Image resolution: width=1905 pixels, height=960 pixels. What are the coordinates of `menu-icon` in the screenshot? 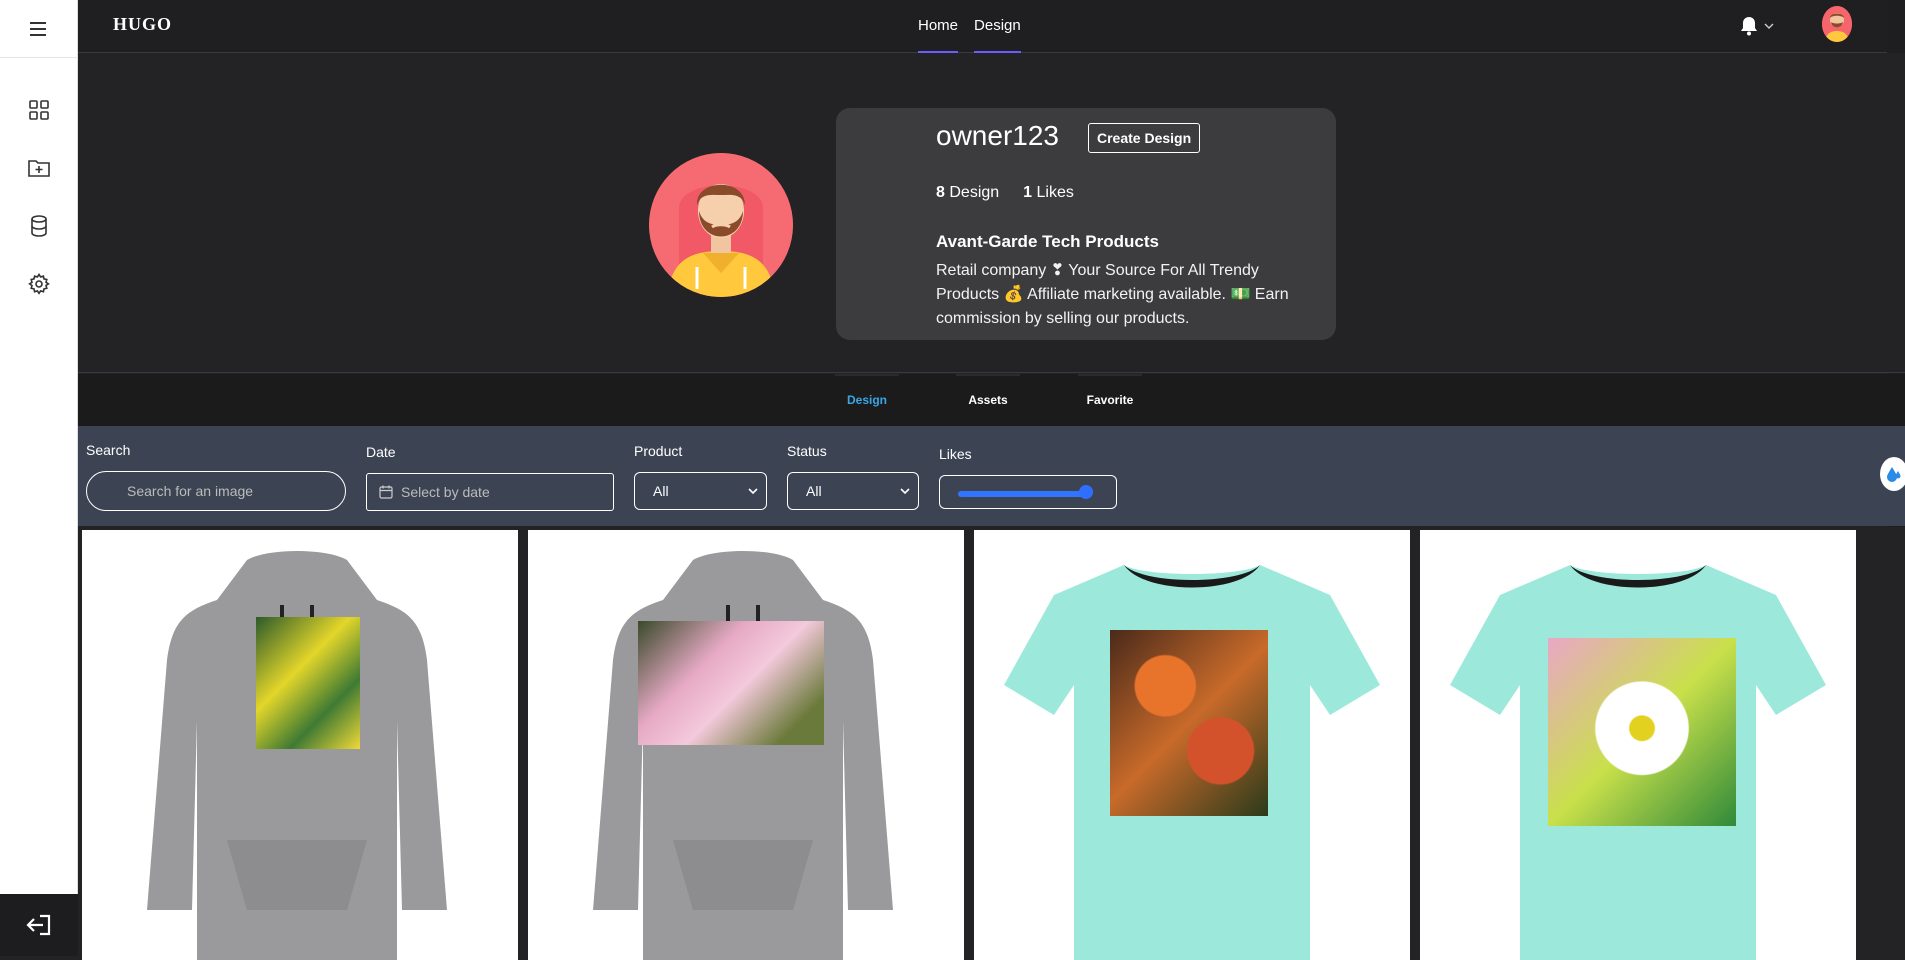 It's located at (38, 28).